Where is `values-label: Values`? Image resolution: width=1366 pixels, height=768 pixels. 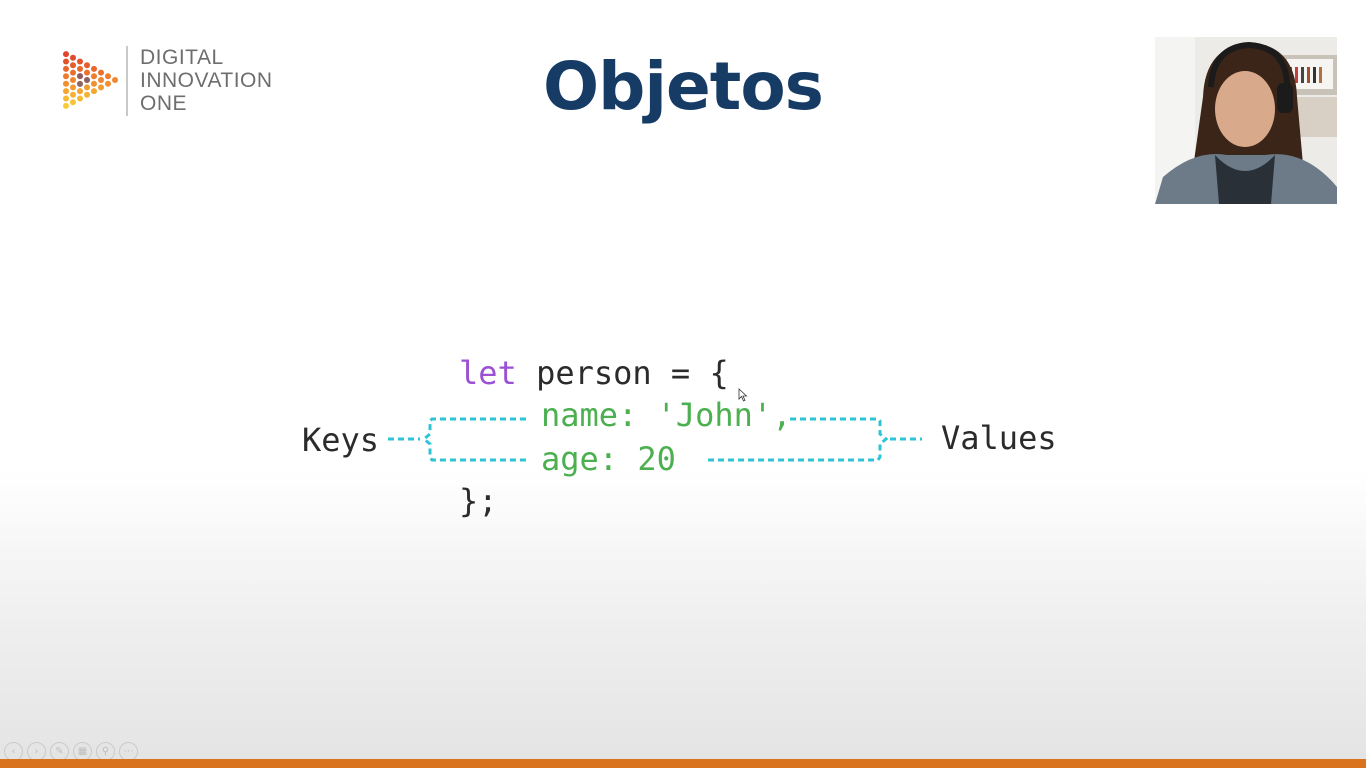
values-label: Values is located at coordinates (999, 438).